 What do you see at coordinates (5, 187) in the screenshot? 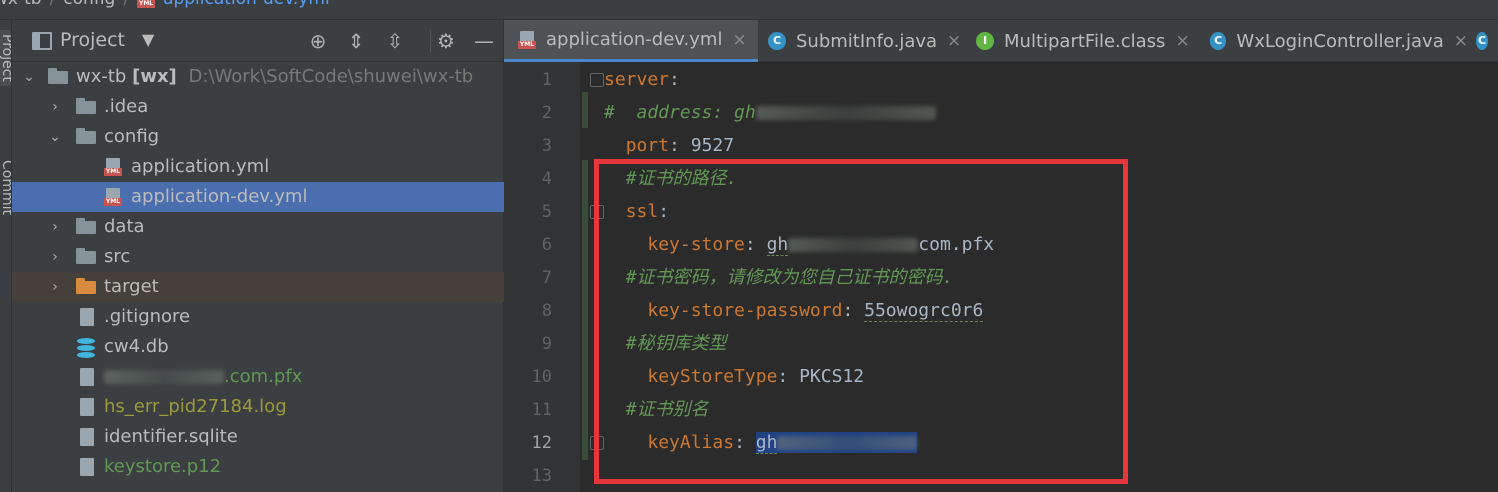
I see `tool-tab-commit: Commit` at bounding box center [5, 187].